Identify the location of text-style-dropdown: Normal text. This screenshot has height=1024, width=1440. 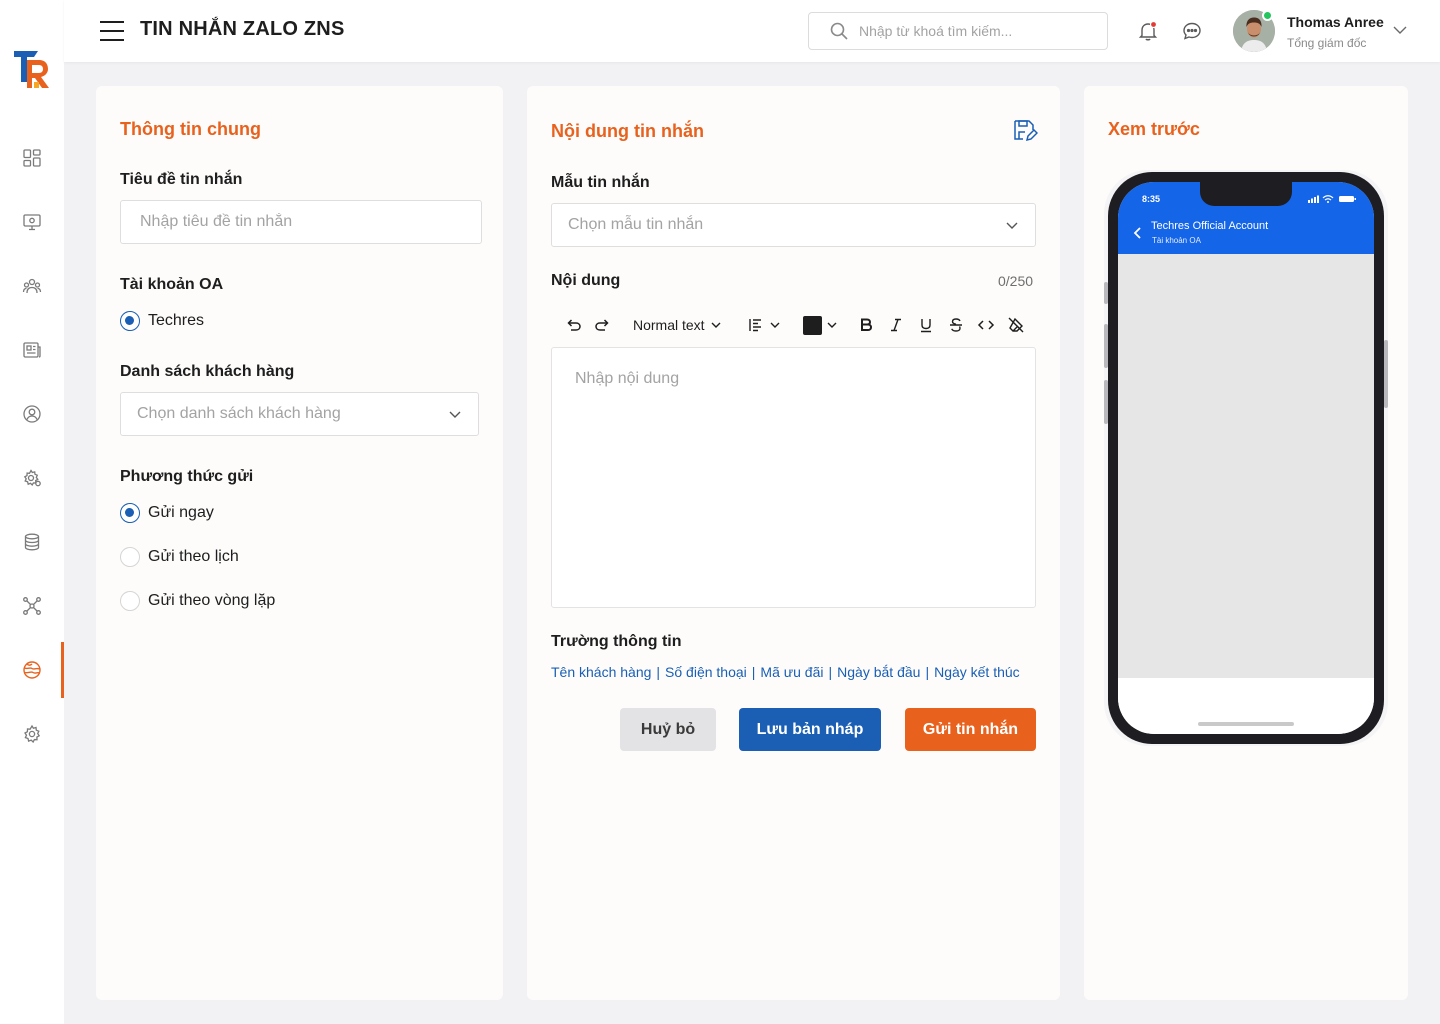
(677, 325).